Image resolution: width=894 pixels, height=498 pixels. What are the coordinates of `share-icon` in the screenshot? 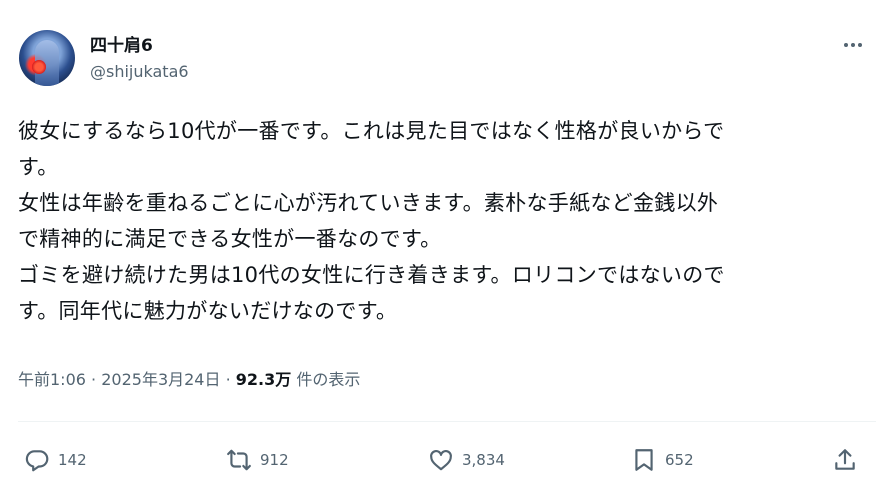 It's located at (845, 459).